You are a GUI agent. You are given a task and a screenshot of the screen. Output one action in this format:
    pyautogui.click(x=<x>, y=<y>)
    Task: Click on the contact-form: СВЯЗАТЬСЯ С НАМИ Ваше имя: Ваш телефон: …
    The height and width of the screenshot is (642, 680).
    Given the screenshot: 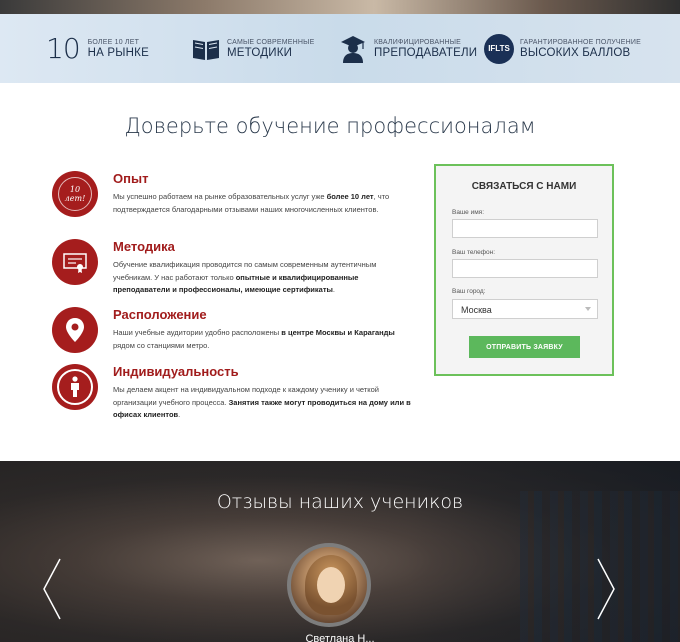 What is the action you would take?
    pyautogui.click(x=524, y=270)
    